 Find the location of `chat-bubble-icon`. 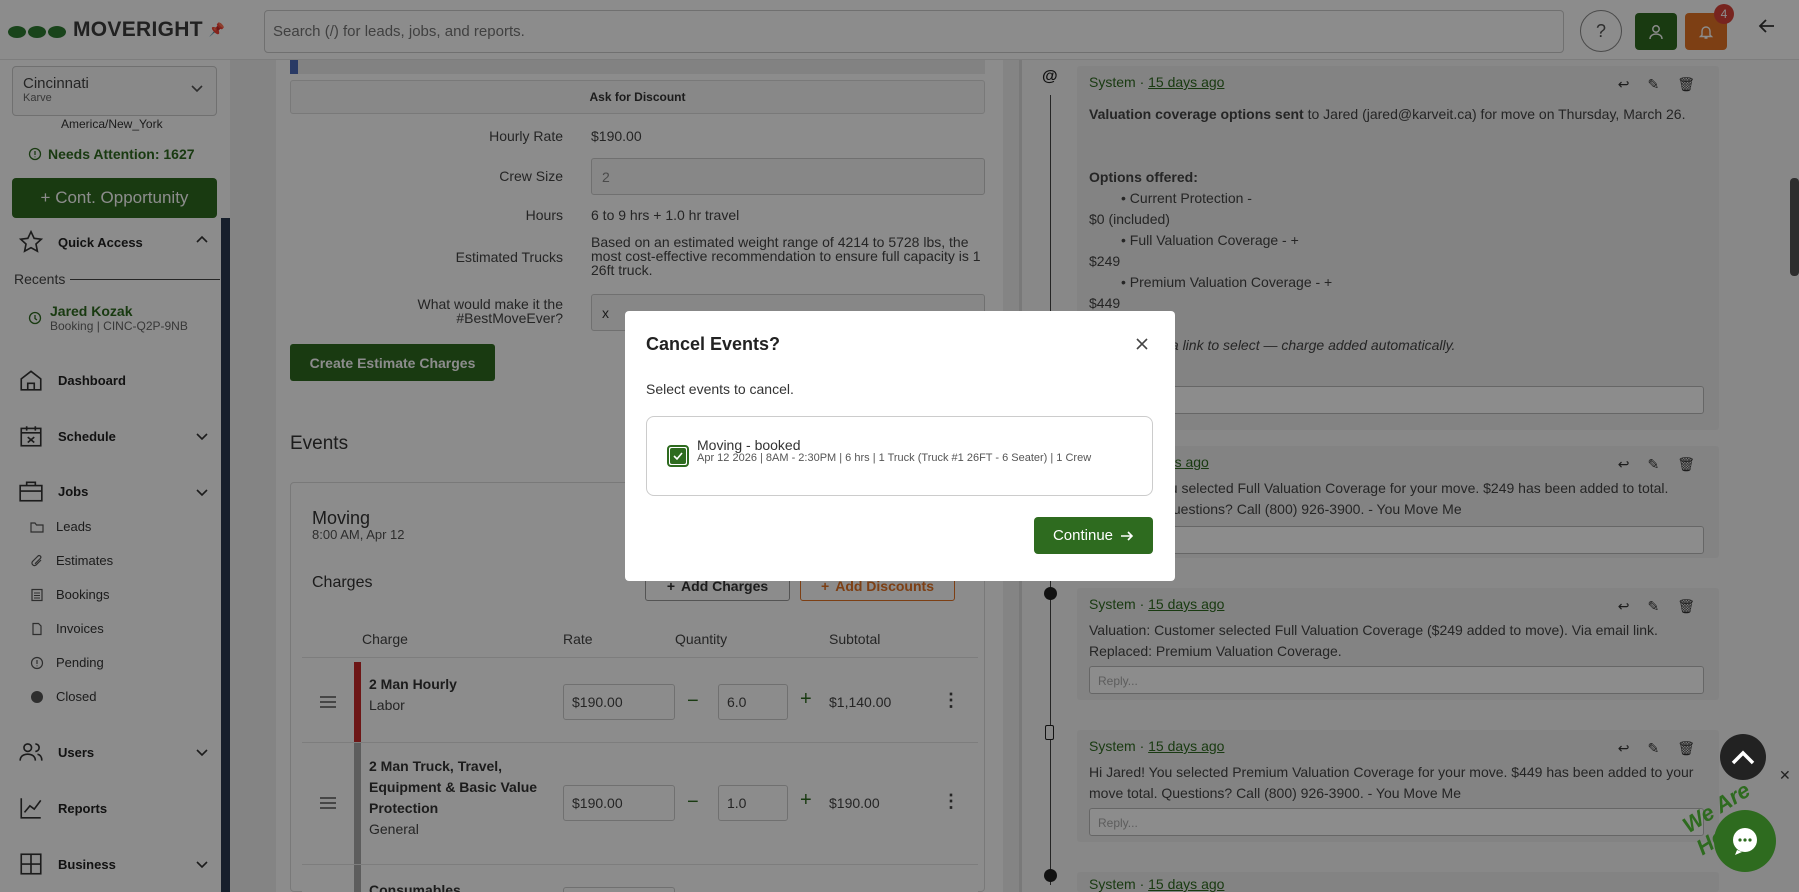

chat-bubble-icon is located at coordinates (1745, 841).